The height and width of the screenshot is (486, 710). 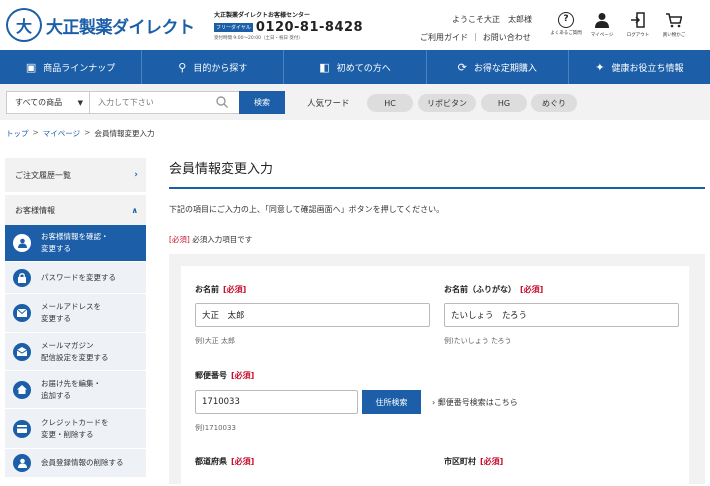 What do you see at coordinates (120, 27) in the screenshot?
I see `logo-text: 大正製薬ダイレクト` at bounding box center [120, 27].